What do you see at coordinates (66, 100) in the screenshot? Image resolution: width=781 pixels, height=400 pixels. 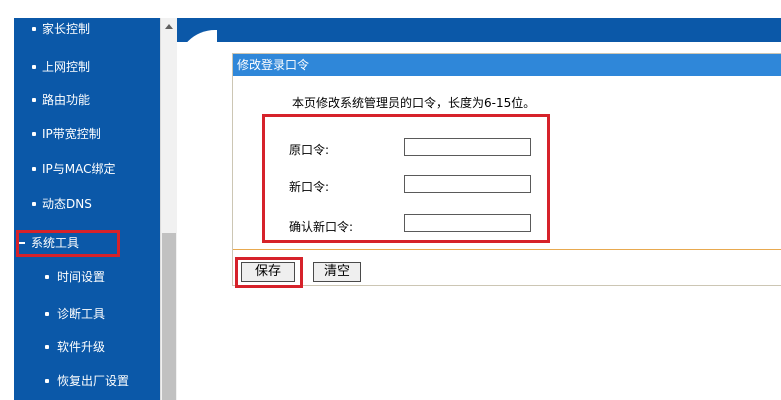 I see `sidebar-item-label: 路由功能` at bounding box center [66, 100].